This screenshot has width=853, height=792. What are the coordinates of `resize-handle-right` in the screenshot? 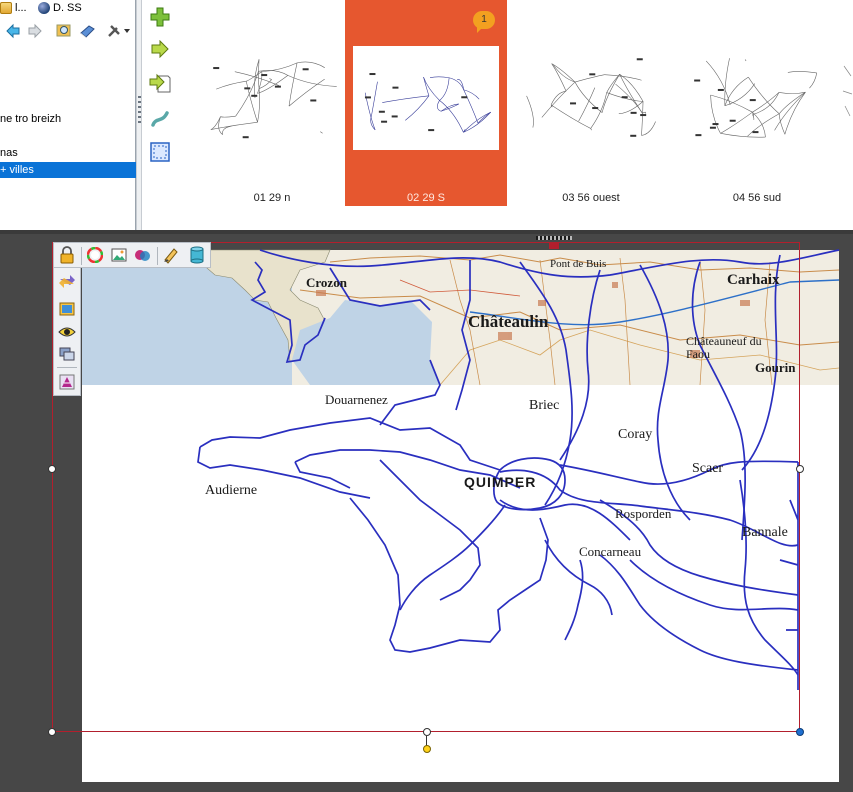 It's located at (800, 469).